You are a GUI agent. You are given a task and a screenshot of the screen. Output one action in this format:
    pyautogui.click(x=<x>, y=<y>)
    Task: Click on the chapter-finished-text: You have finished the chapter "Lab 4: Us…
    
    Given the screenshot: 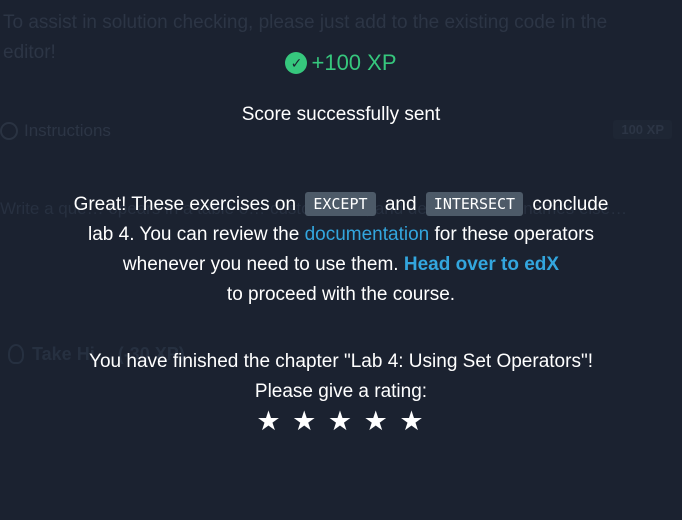 What is the action you would take?
    pyautogui.click(x=341, y=361)
    